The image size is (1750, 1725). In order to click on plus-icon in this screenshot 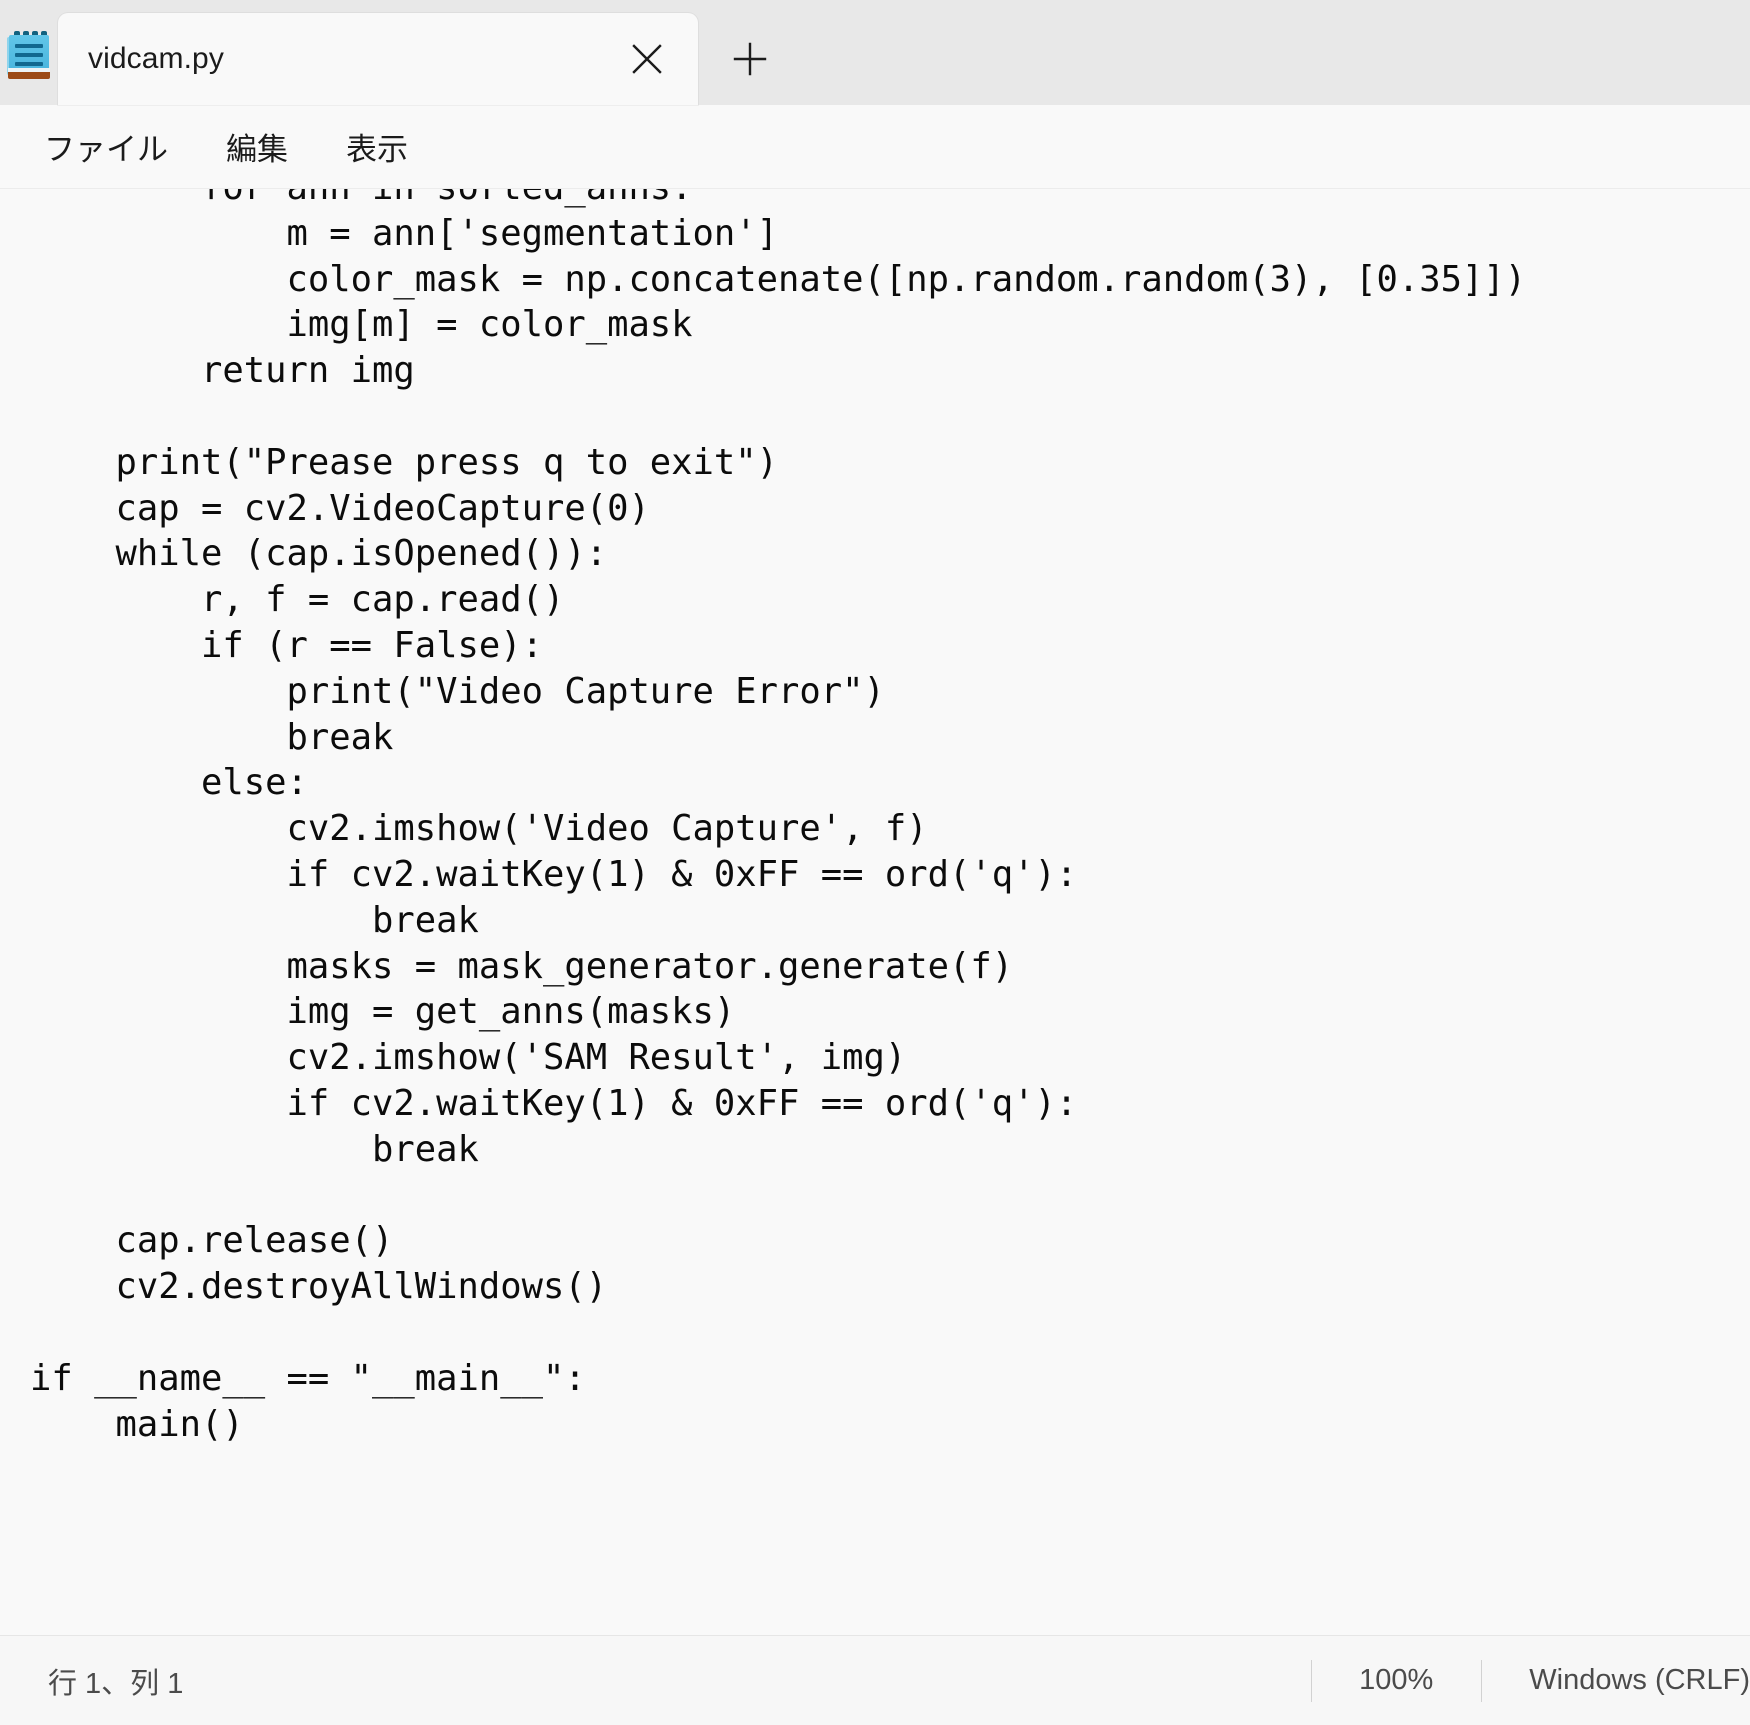, I will do `click(750, 59)`.